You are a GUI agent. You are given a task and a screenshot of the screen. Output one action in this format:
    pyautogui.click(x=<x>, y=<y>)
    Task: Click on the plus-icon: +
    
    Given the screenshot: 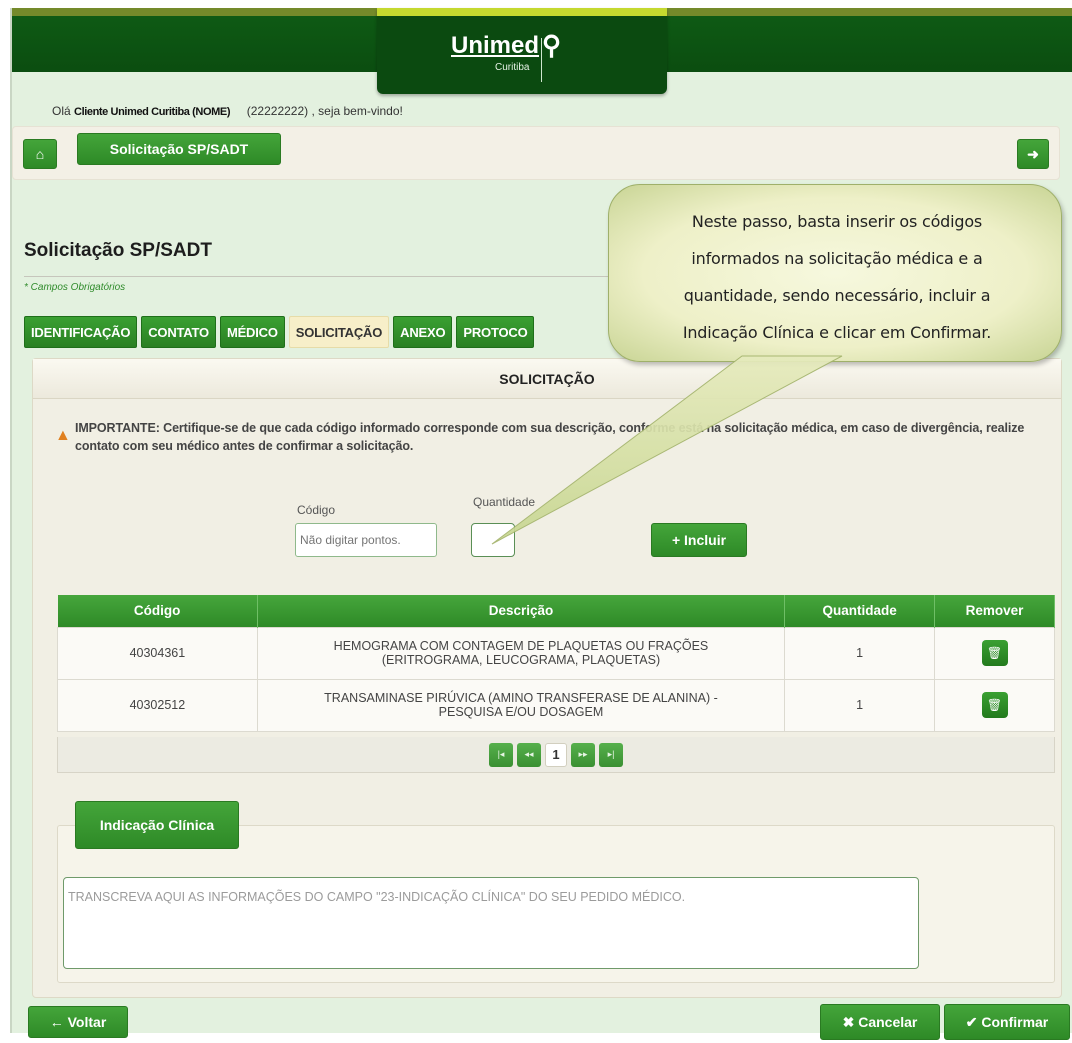 What is the action you would take?
    pyautogui.click(x=678, y=540)
    